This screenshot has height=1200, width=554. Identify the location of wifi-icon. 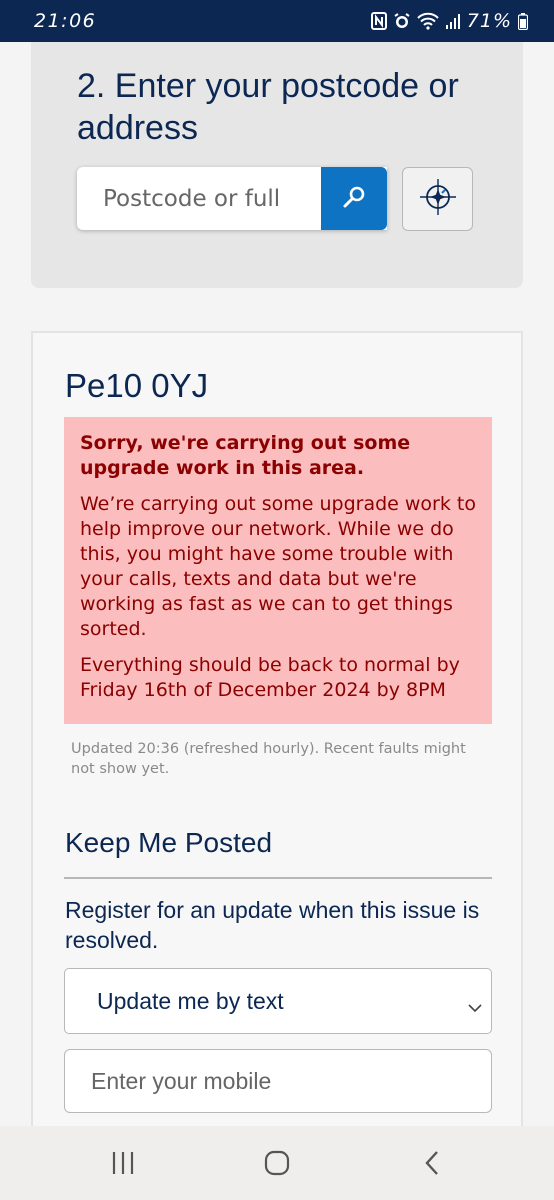
(428, 21).